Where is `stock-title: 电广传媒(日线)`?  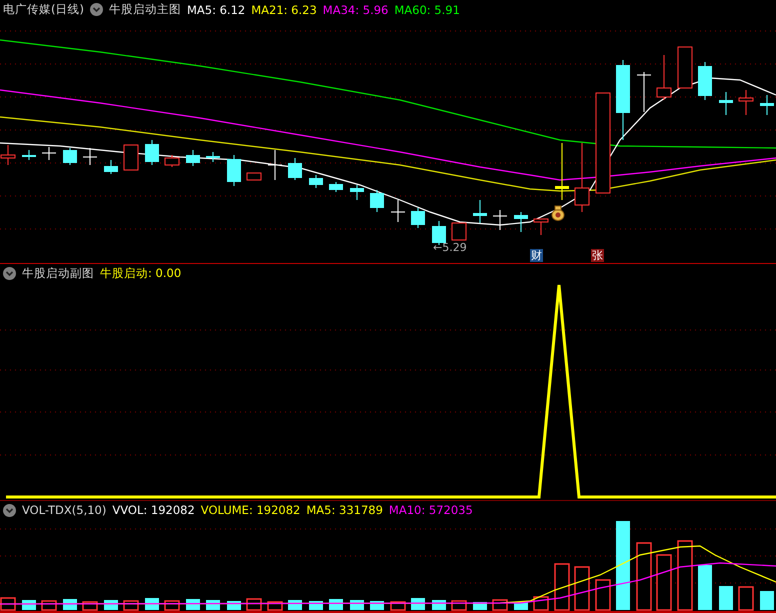
stock-title: 电广传媒(日线) is located at coordinates (43, 9).